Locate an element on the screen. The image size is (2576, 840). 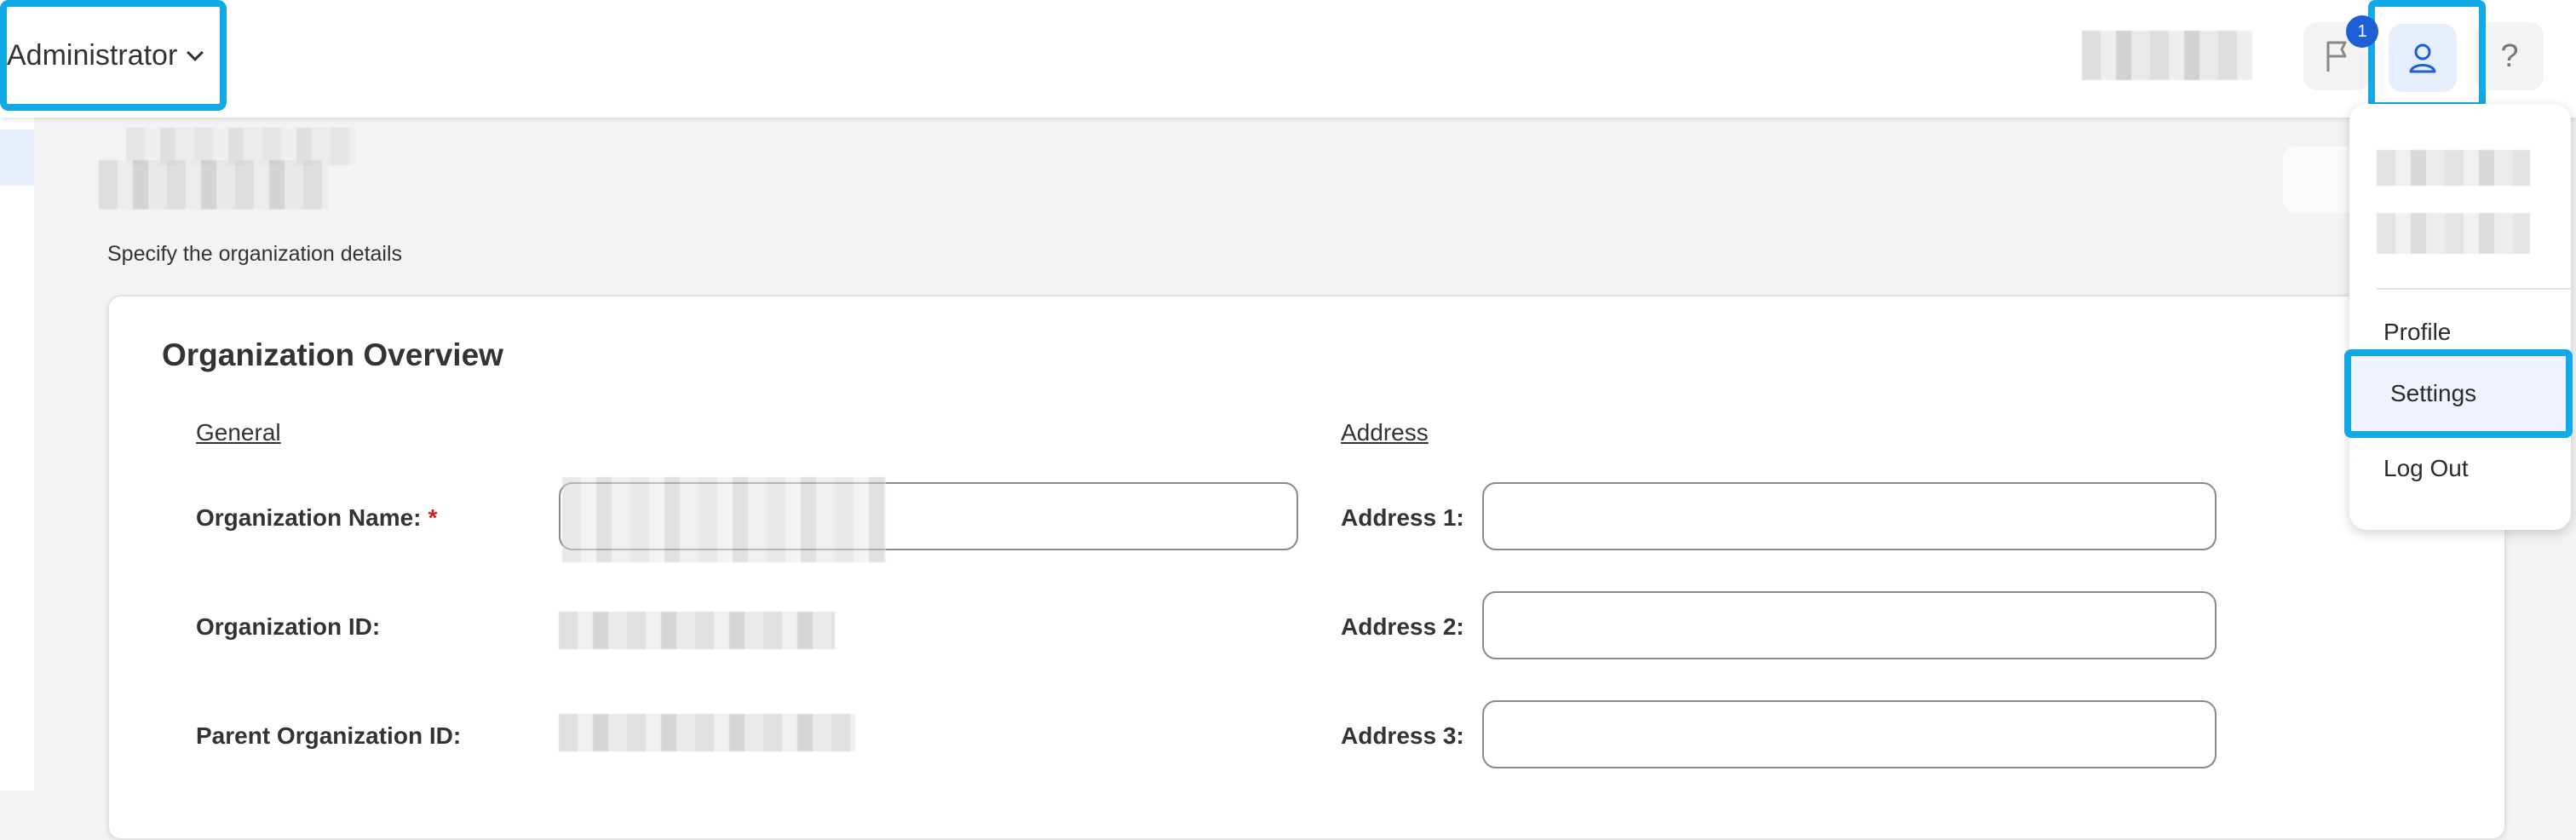
redacted-user-email is located at coordinates (2454, 234).